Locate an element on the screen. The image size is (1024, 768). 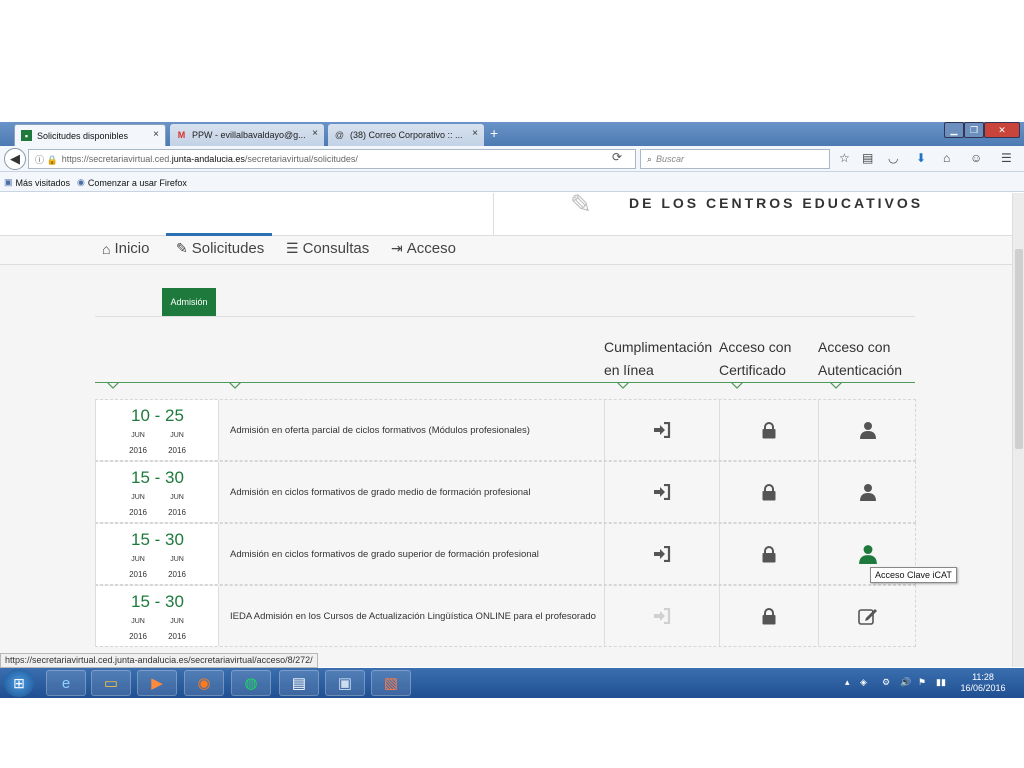
sign-in-icon-disabled is located at coordinates (662, 616).